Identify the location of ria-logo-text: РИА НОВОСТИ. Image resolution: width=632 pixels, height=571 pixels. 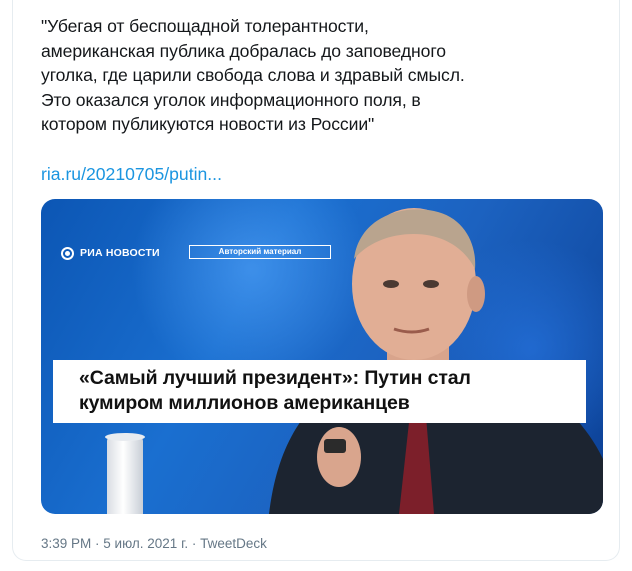
(120, 253).